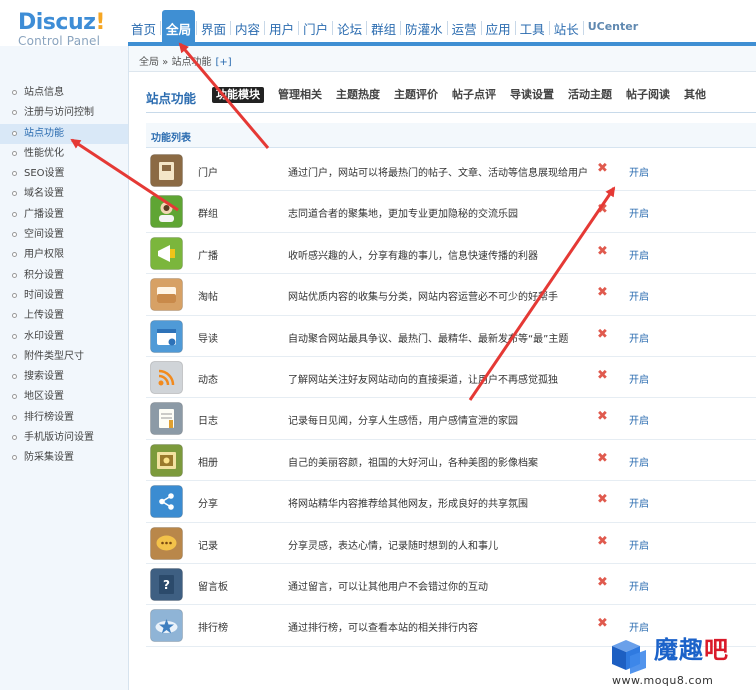 Image resolution: width=756 pixels, height=690 pixels. Describe the element at coordinates (358, 95) in the screenshot. I see `tab-2: 主题热度` at that location.